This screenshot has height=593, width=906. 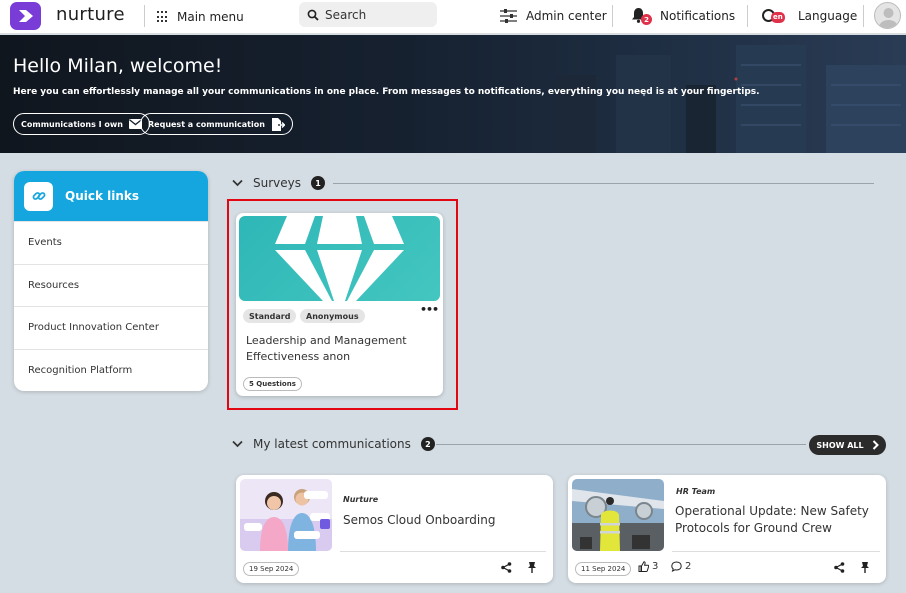 I want to click on show-all-label: SHOW ALL, so click(x=840, y=445).